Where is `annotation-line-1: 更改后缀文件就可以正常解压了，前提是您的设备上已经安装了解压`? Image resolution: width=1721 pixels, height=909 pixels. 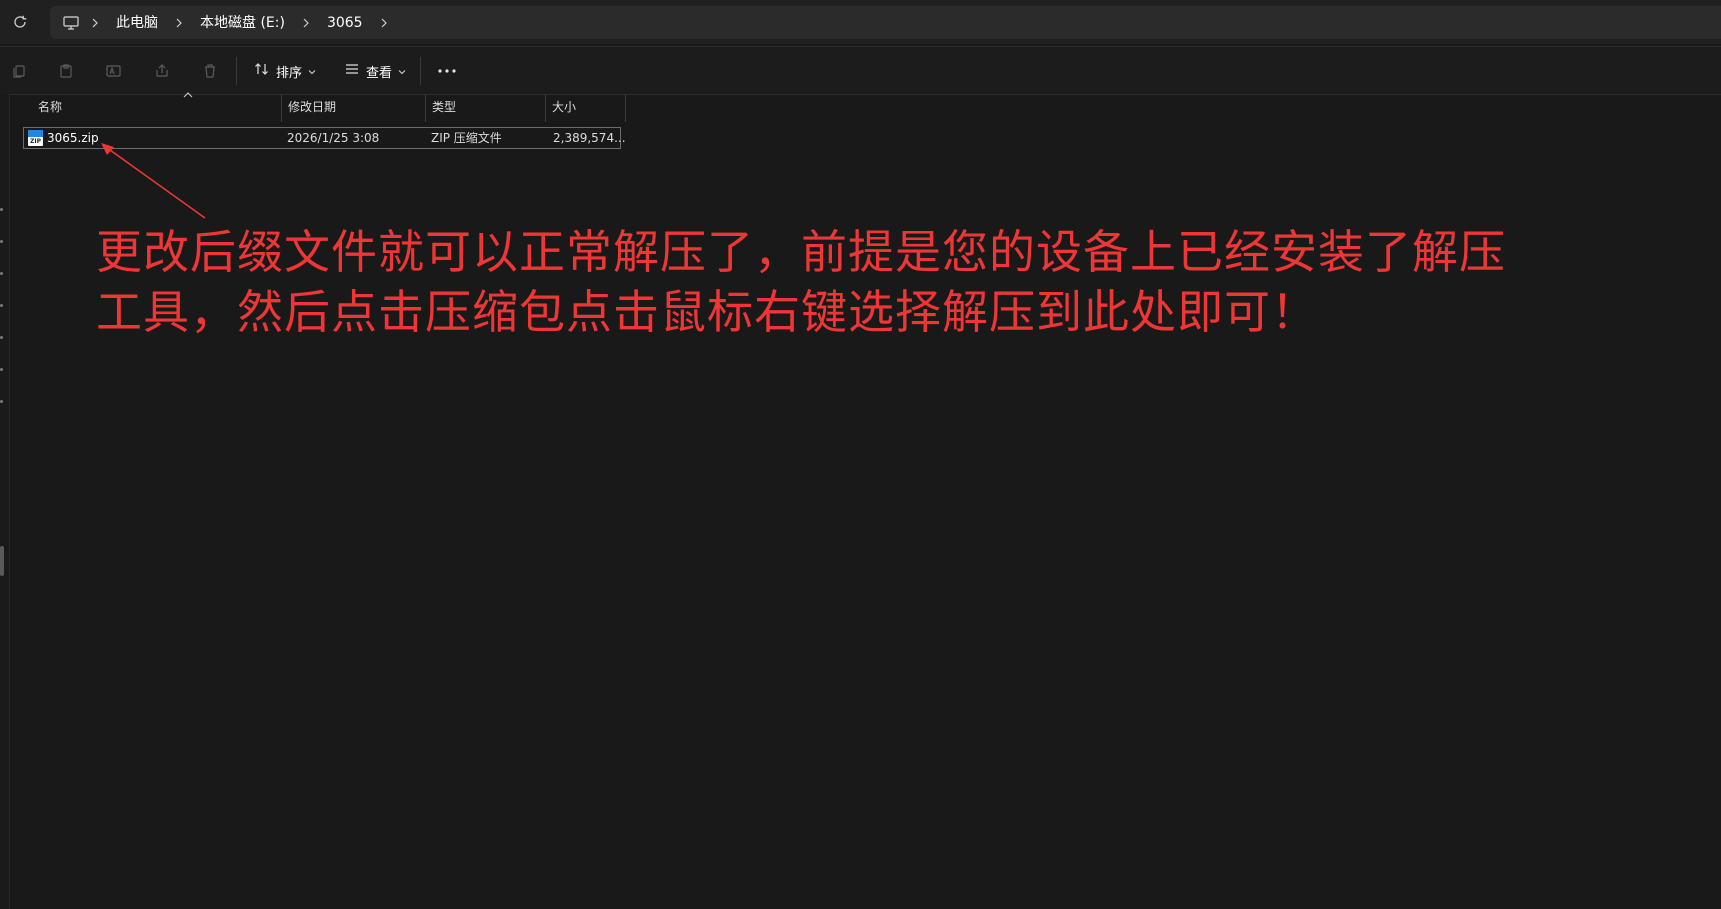
annotation-line-1: 更改后缀文件就可以正常解压了，前提是您的设备上已经安装了解压 is located at coordinates (801, 252).